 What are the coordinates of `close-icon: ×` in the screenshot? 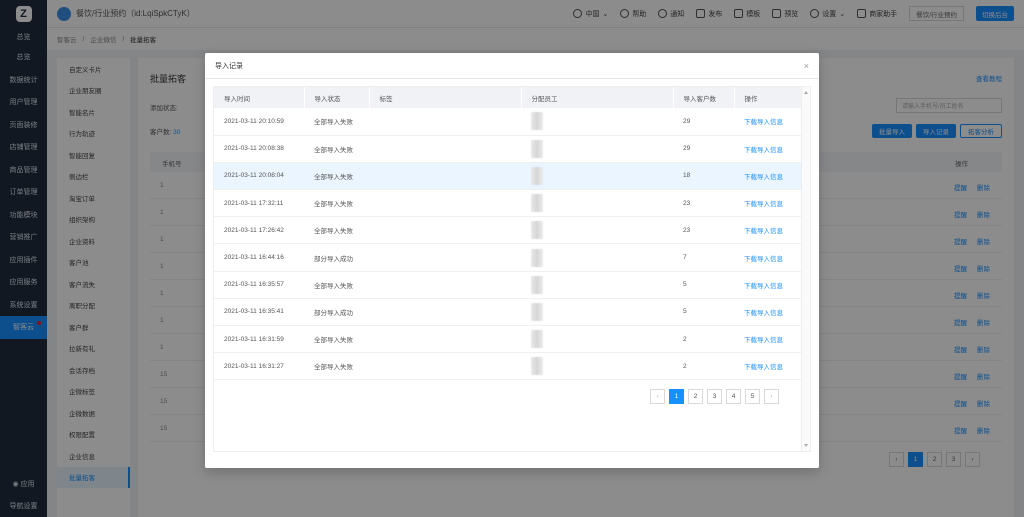 It's located at (806, 66).